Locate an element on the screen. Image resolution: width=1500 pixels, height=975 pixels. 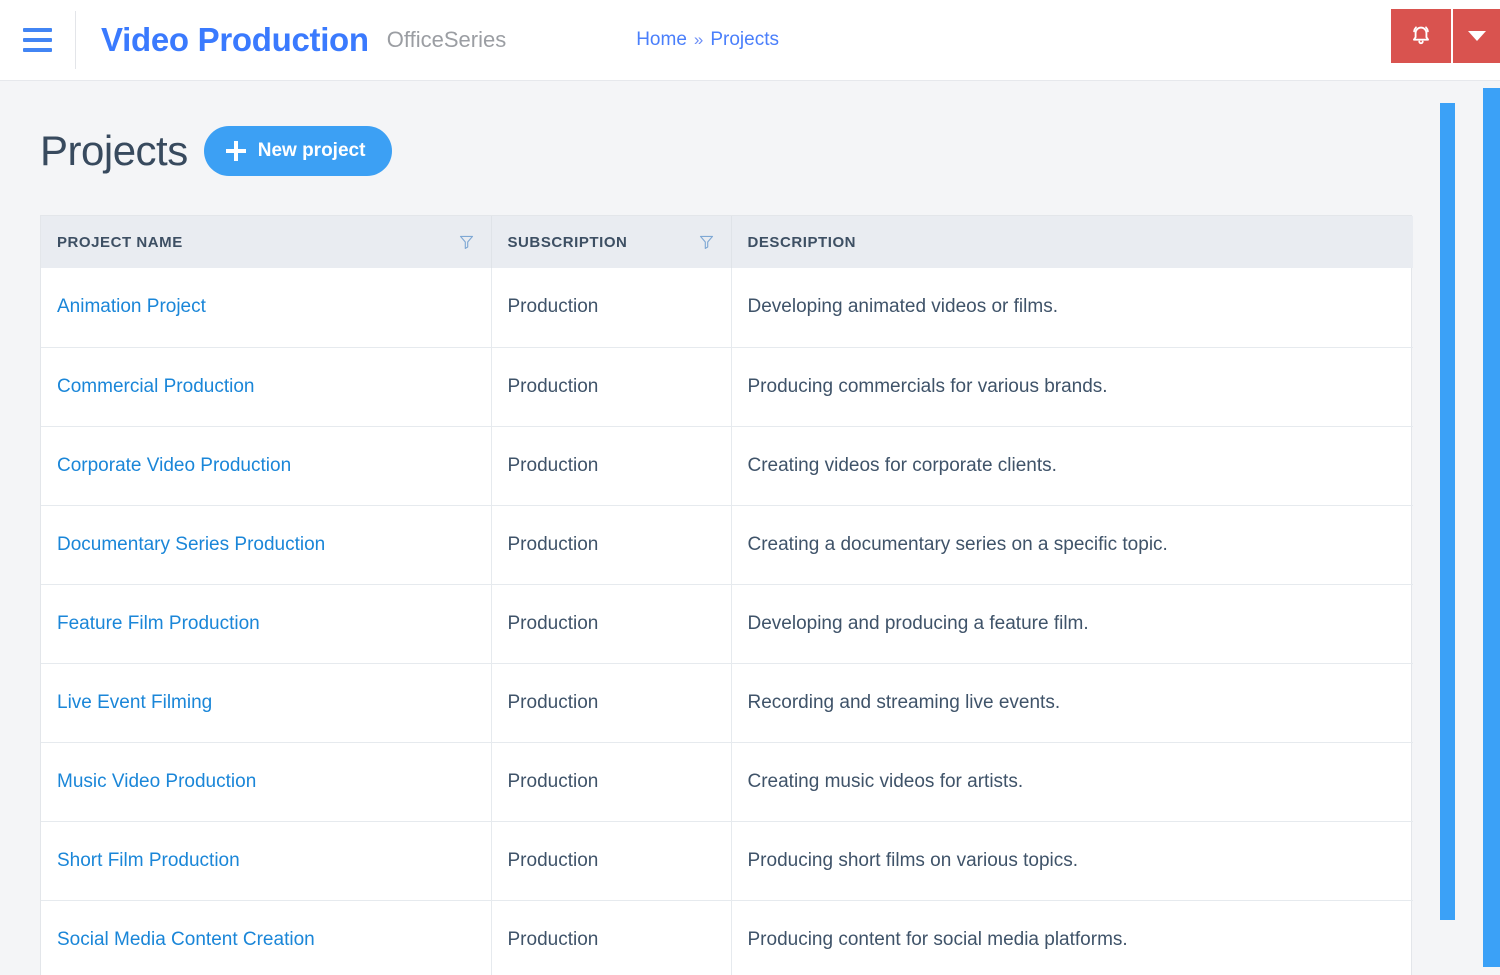
project-name-link: Live Event Filming is located at coordinates (134, 702).